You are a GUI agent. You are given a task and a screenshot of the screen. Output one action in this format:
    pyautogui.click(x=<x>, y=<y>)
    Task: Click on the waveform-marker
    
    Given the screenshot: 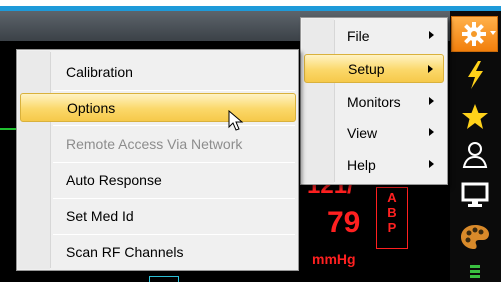 What is the action you would take?
    pyautogui.click(x=164, y=279)
    